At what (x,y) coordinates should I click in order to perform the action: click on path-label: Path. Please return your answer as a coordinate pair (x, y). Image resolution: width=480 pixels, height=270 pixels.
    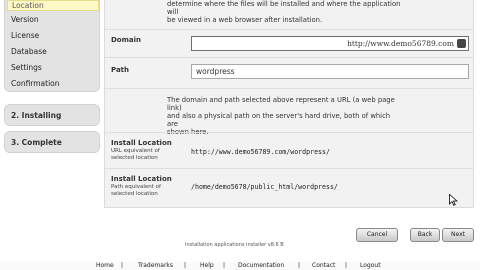
    Looking at the image, I should click on (120, 70).